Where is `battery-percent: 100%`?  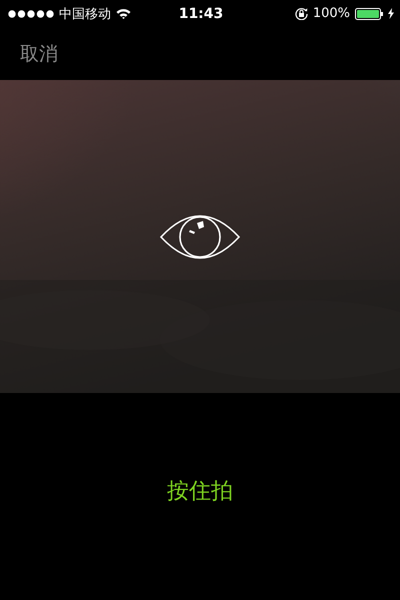 battery-percent: 100% is located at coordinates (331, 13).